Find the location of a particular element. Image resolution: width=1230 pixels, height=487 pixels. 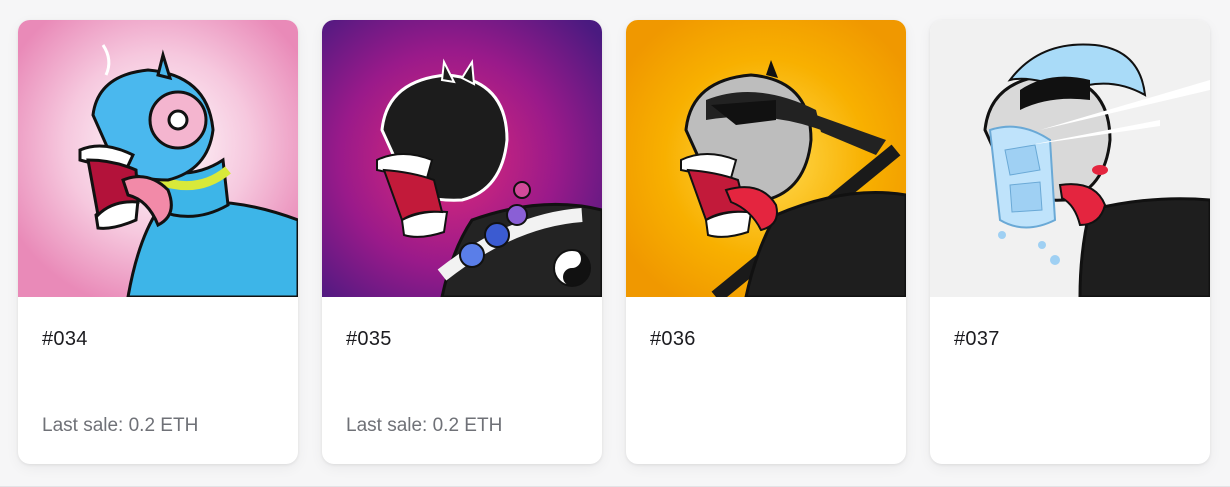

nft-id: #034 is located at coordinates (65, 339).